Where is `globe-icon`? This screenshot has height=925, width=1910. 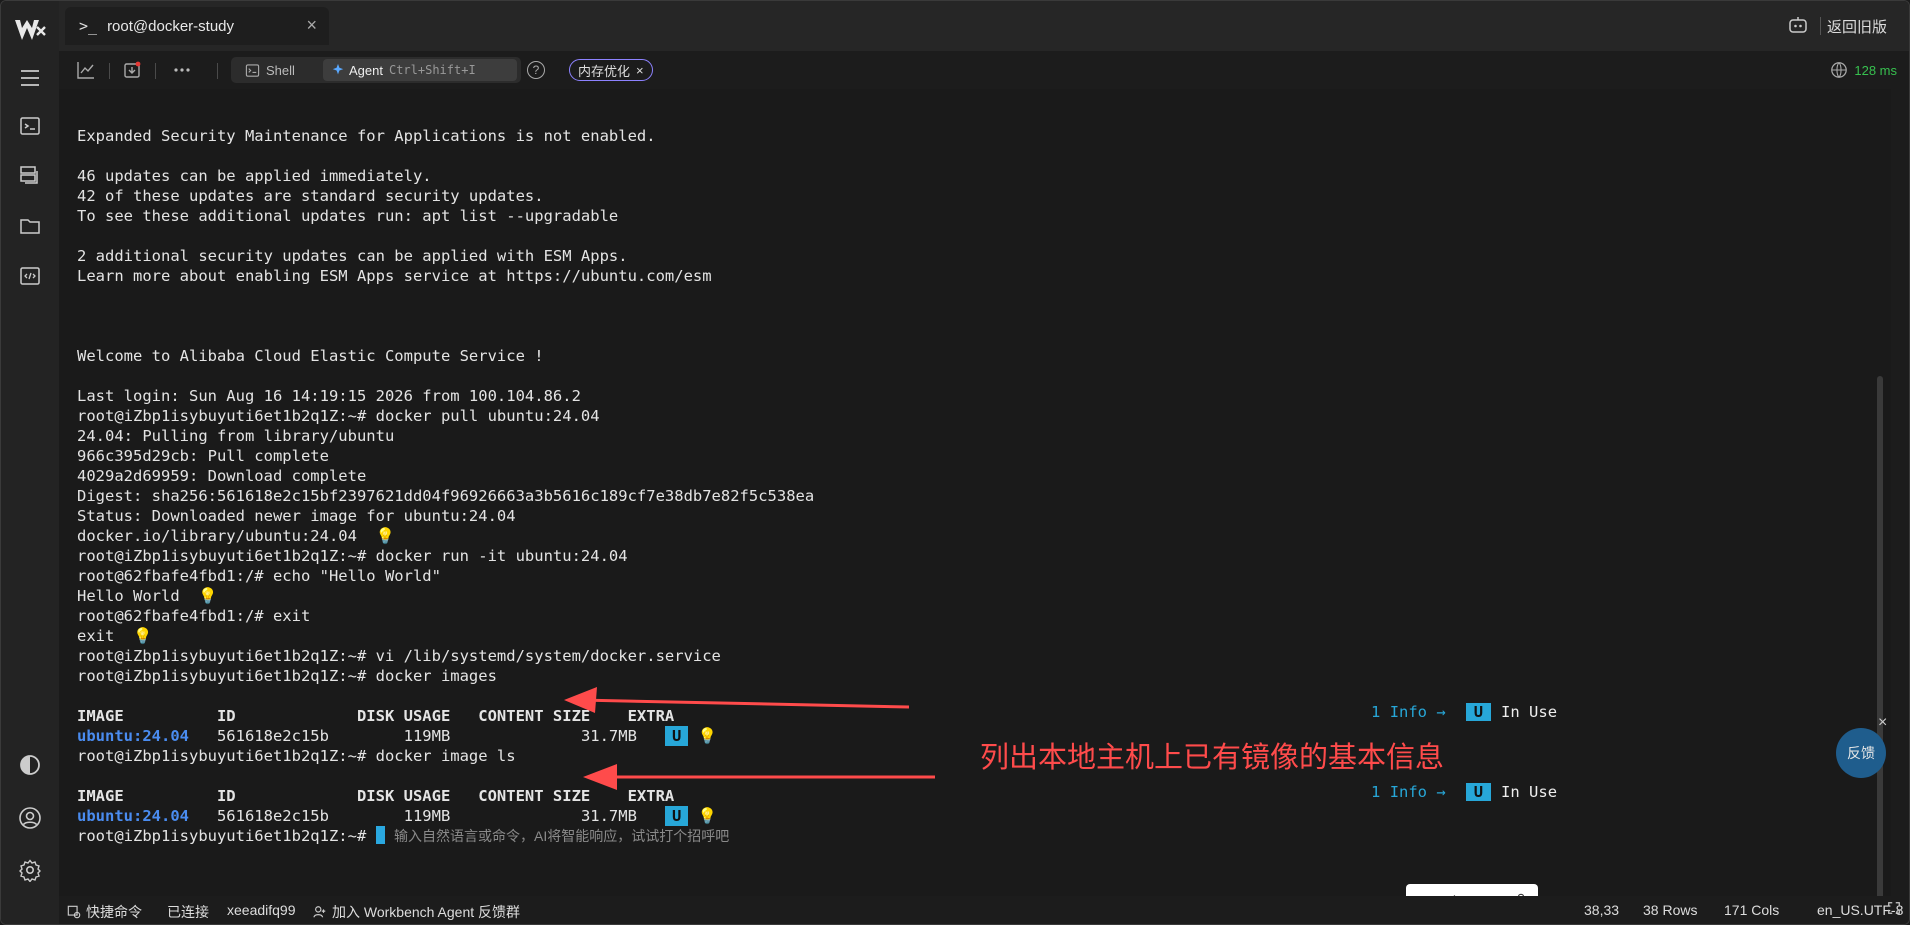
globe-icon is located at coordinates (1839, 70).